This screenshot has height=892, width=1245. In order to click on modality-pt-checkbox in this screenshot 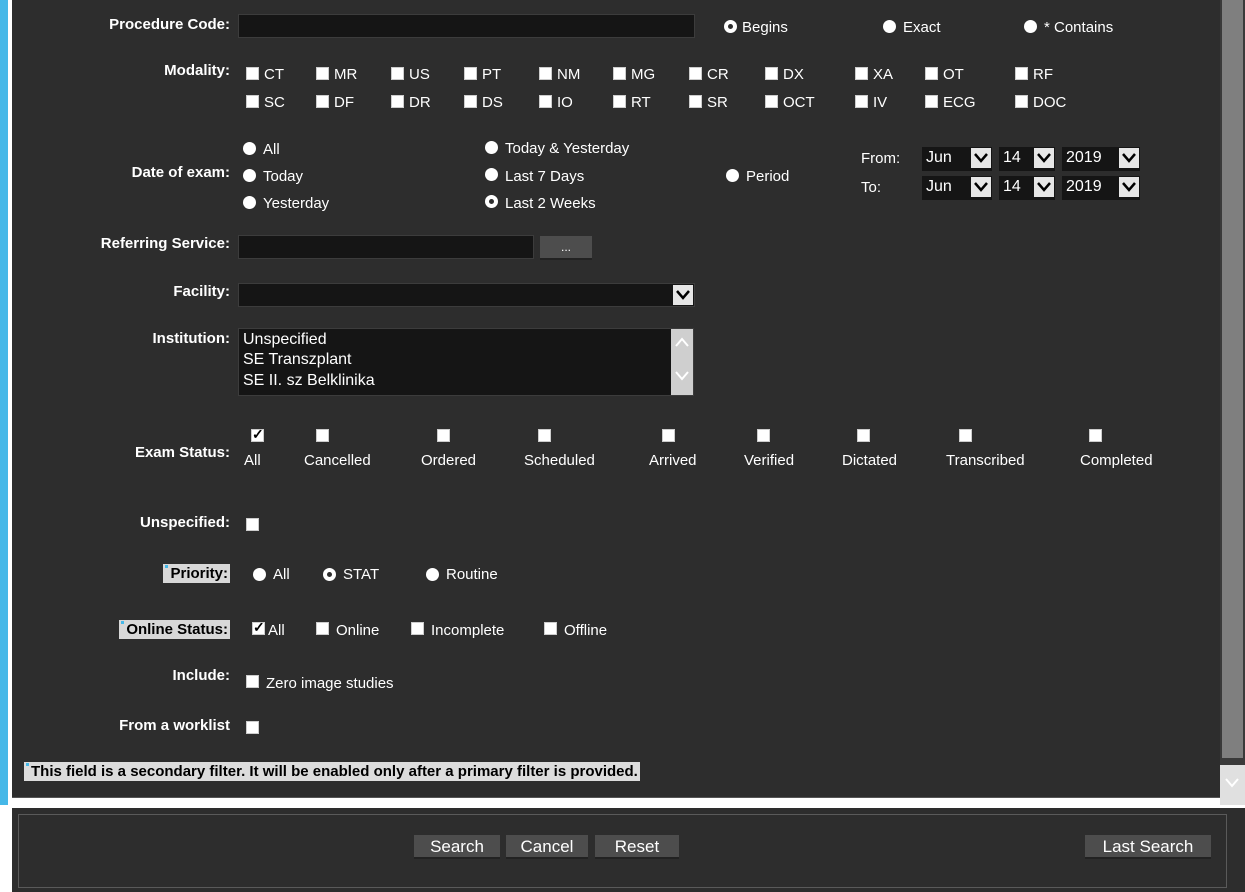, I will do `click(470, 73)`.